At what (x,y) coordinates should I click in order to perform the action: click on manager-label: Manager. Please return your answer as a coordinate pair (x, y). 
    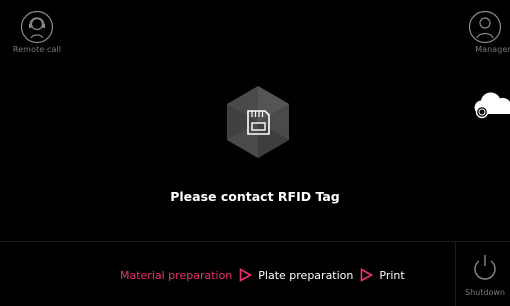
    Looking at the image, I should click on (492, 49).